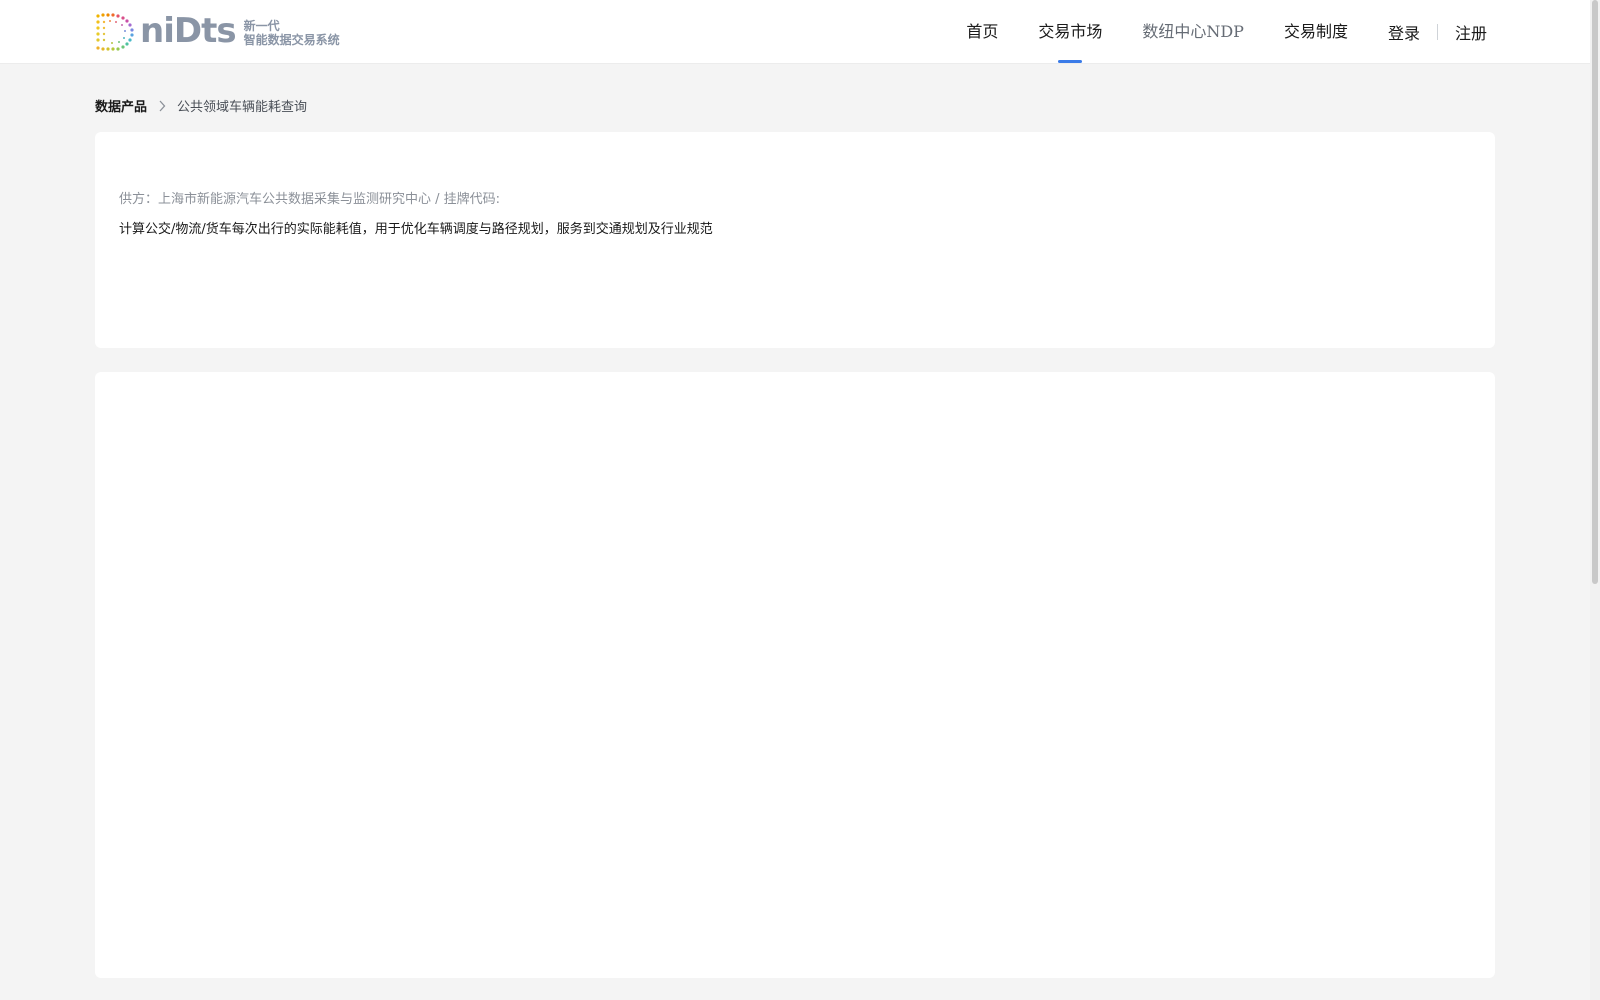  Describe the element at coordinates (162, 106) in the screenshot. I see `chevron-right-icon` at that location.